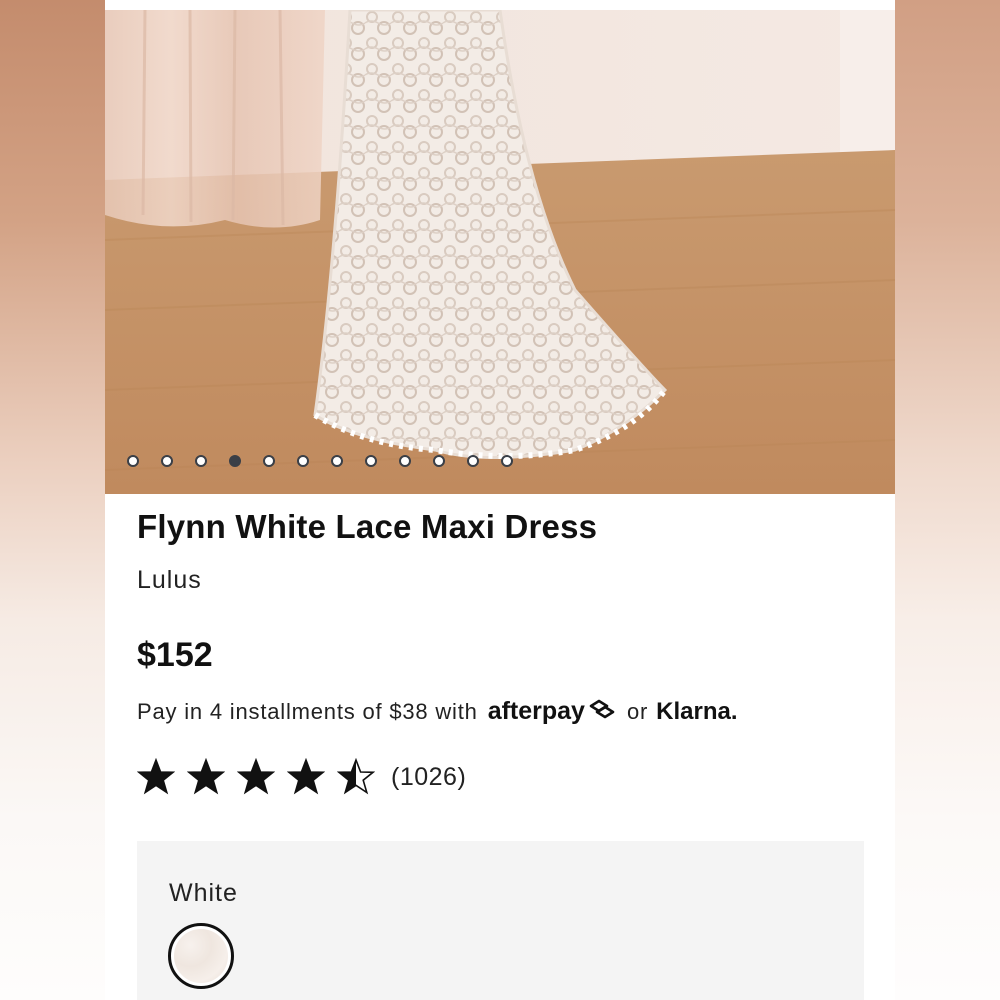 The image size is (1000, 1000). Describe the element at coordinates (947, 500) in the screenshot. I see `page-background-right` at that location.